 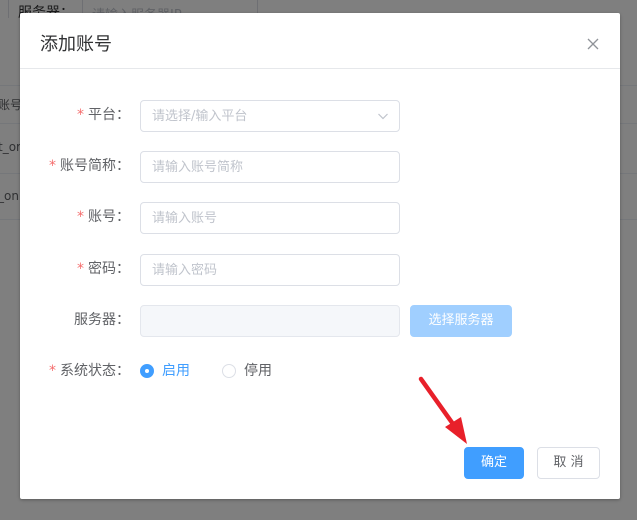 I want to click on radio-unchecked-icon, so click(x=229, y=371).